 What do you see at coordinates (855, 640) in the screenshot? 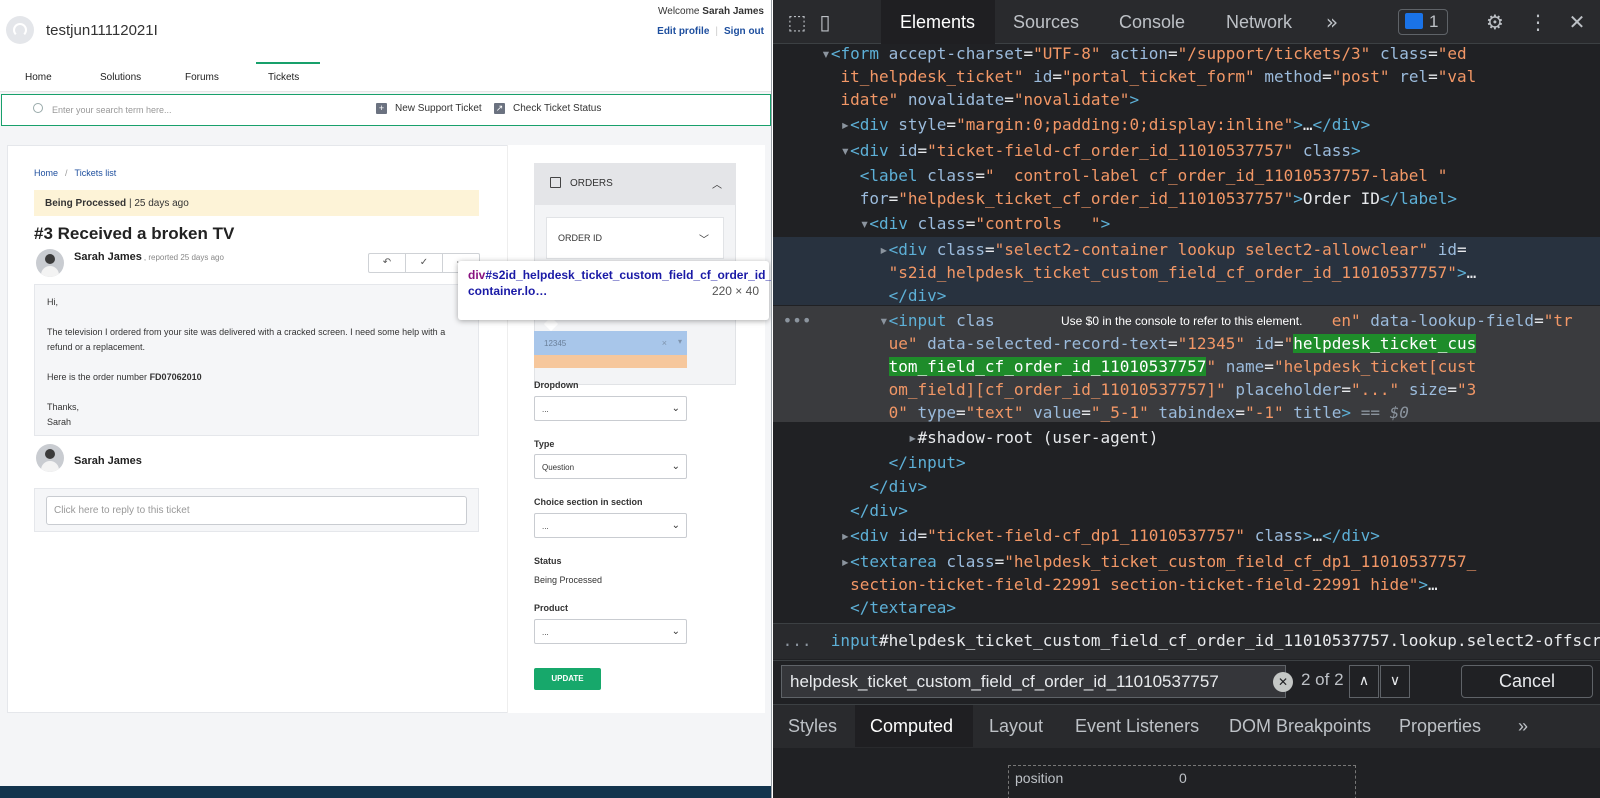
I see `breadcrumb-tag: input` at bounding box center [855, 640].